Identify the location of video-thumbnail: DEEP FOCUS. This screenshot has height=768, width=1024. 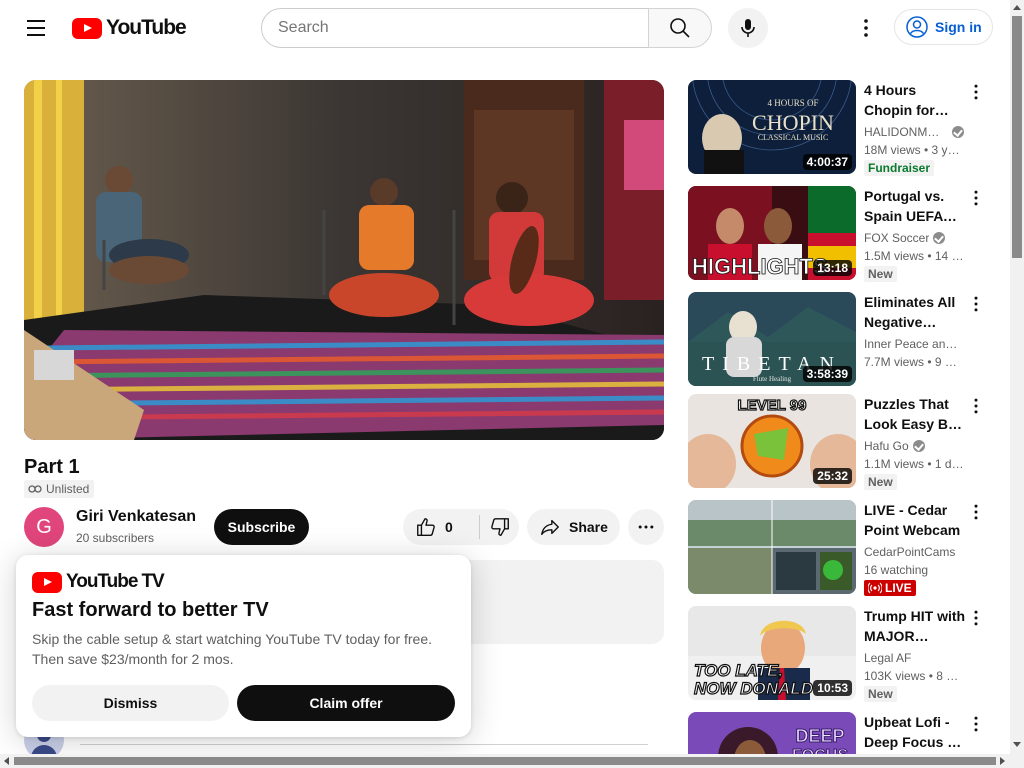
(772, 733).